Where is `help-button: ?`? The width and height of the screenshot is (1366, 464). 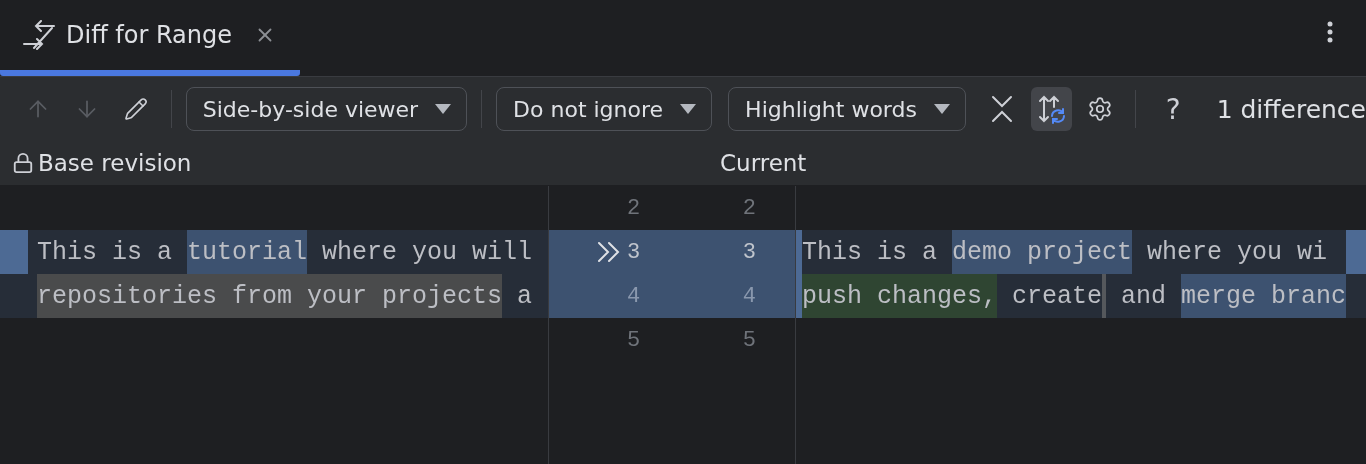
help-button: ? is located at coordinates (1173, 109).